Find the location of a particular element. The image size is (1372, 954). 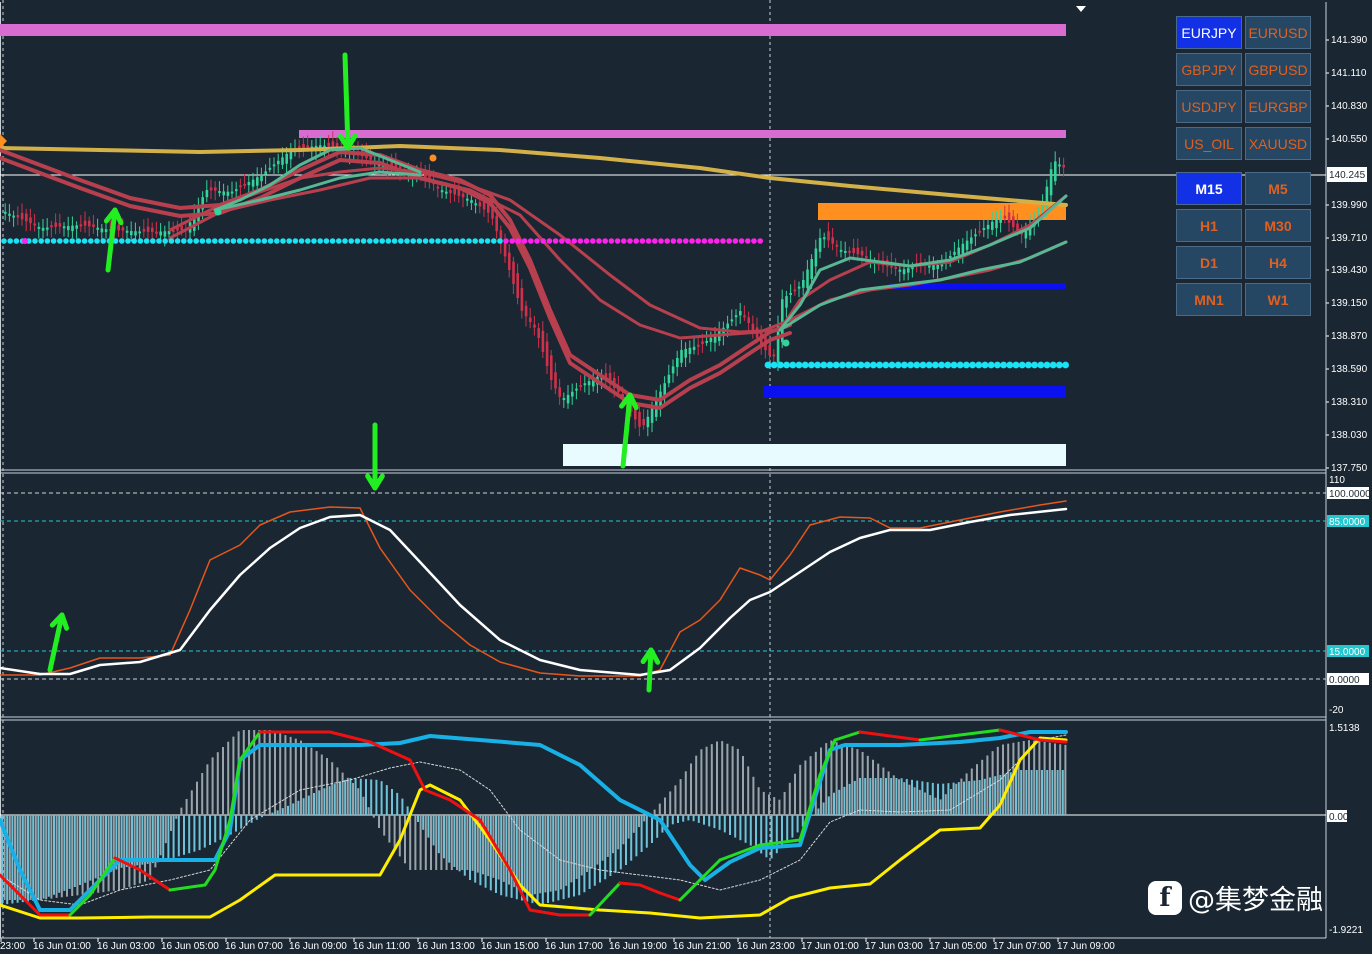

down-arrow-icon-shaft is located at coordinates (346, 101).